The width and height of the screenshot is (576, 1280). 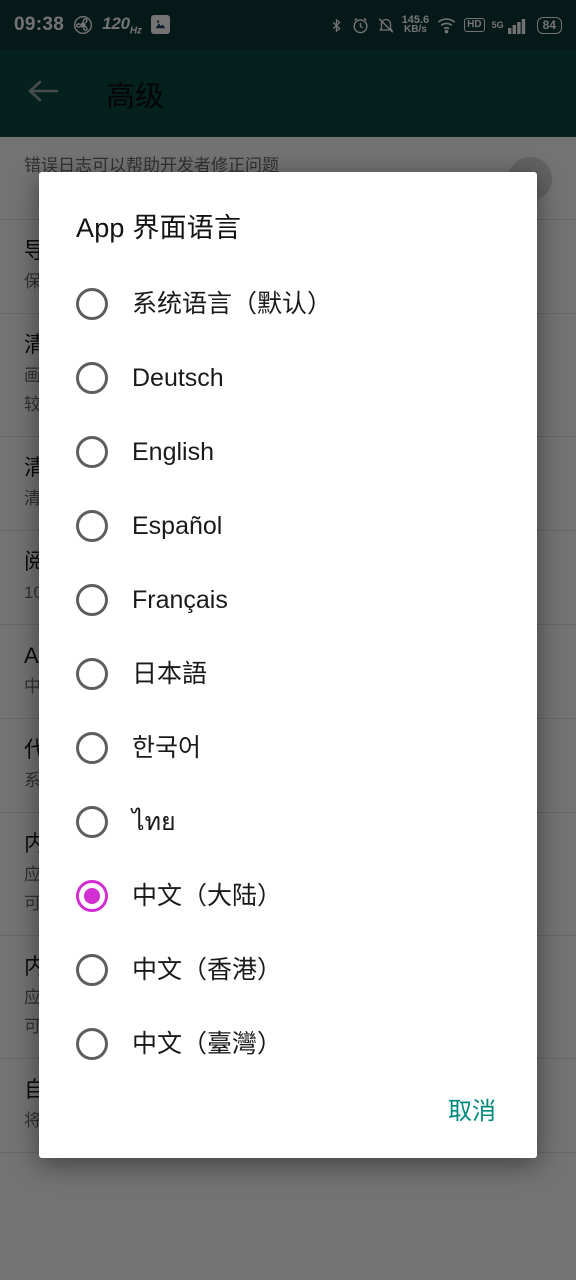 I want to click on language-option-english: English, so click(x=288, y=452).